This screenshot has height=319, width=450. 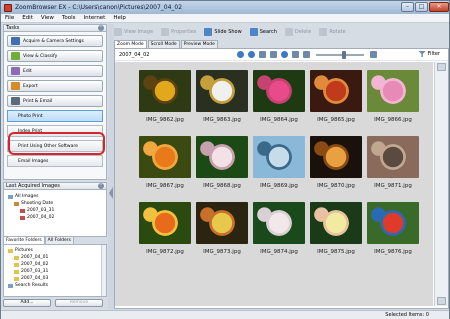 I want to click on thumbnail-item: IMG_9868.jpg, so click(x=222, y=165).